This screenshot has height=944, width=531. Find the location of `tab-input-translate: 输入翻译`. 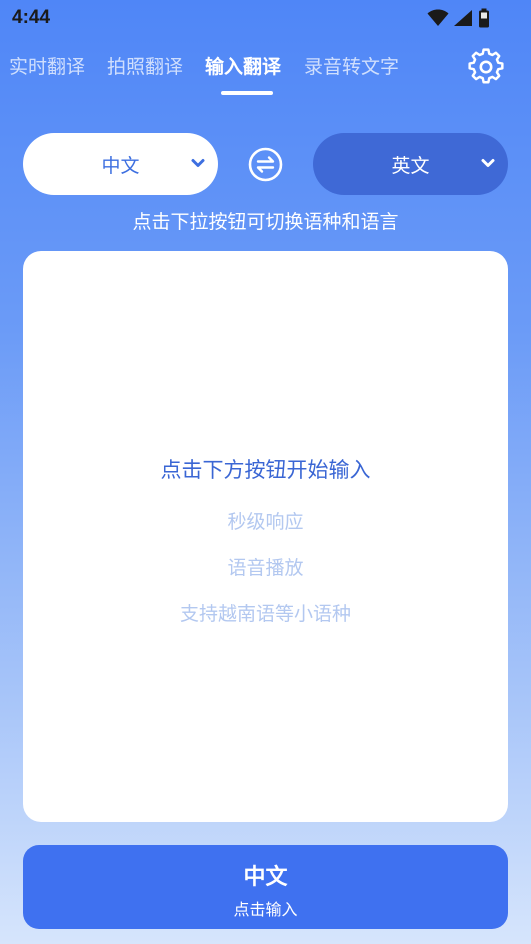

tab-input-translate: 输入翻译 is located at coordinates (243, 65).